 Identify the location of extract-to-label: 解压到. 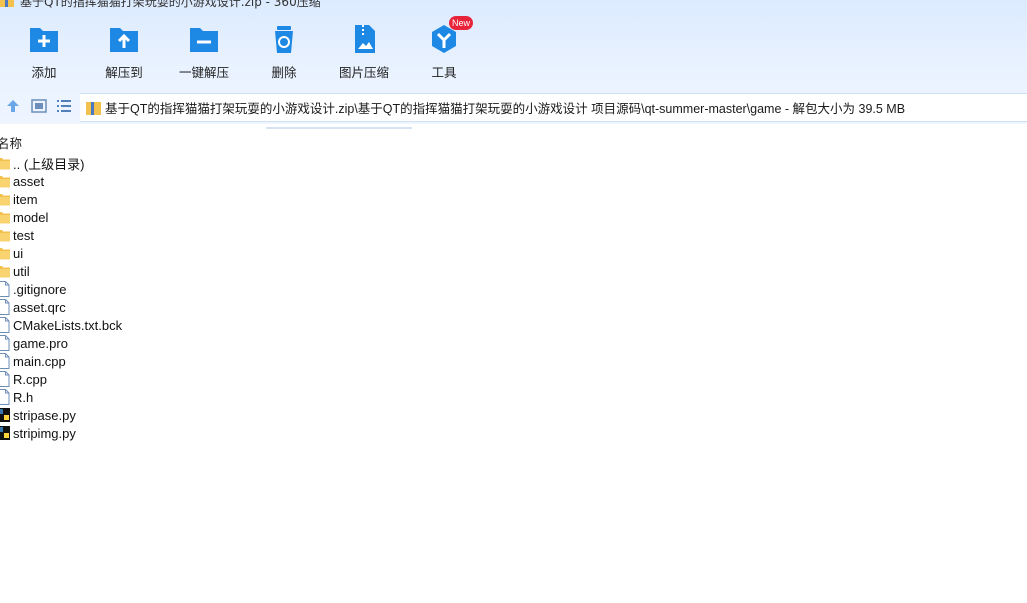
(124, 73).